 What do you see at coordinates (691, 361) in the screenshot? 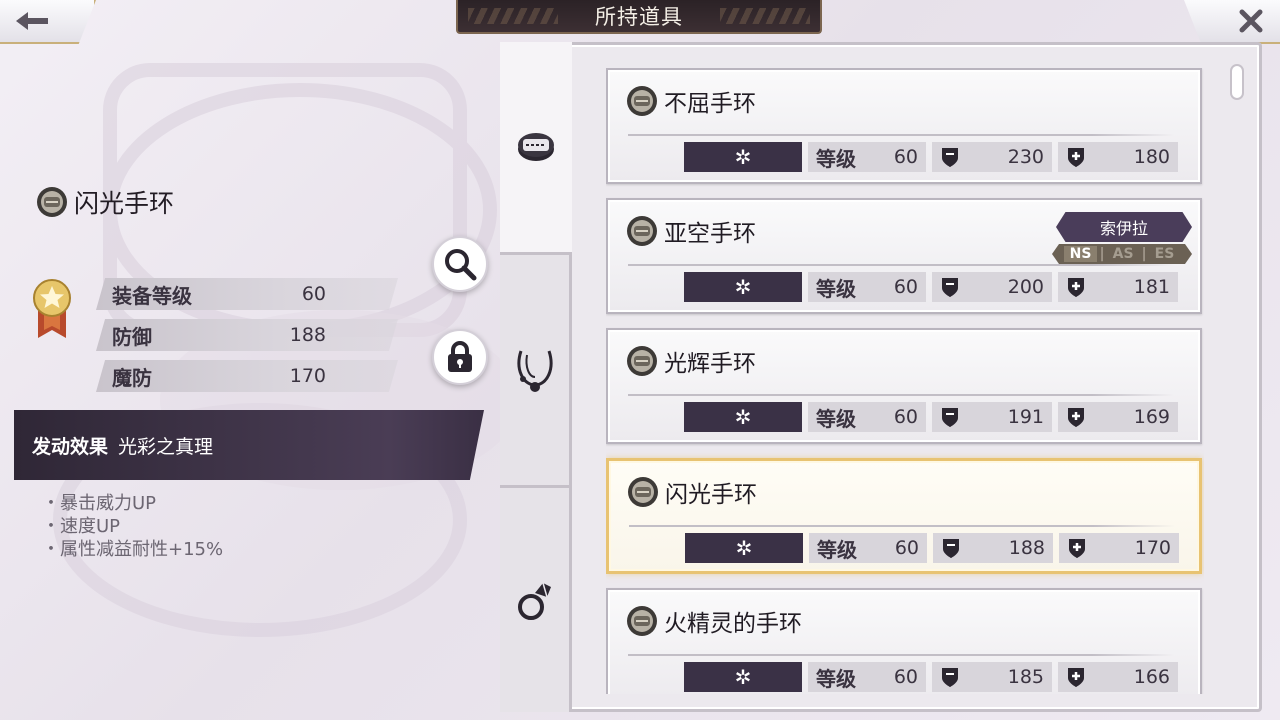
I see `item-title: 光辉手环` at bounding box center [691, 361].